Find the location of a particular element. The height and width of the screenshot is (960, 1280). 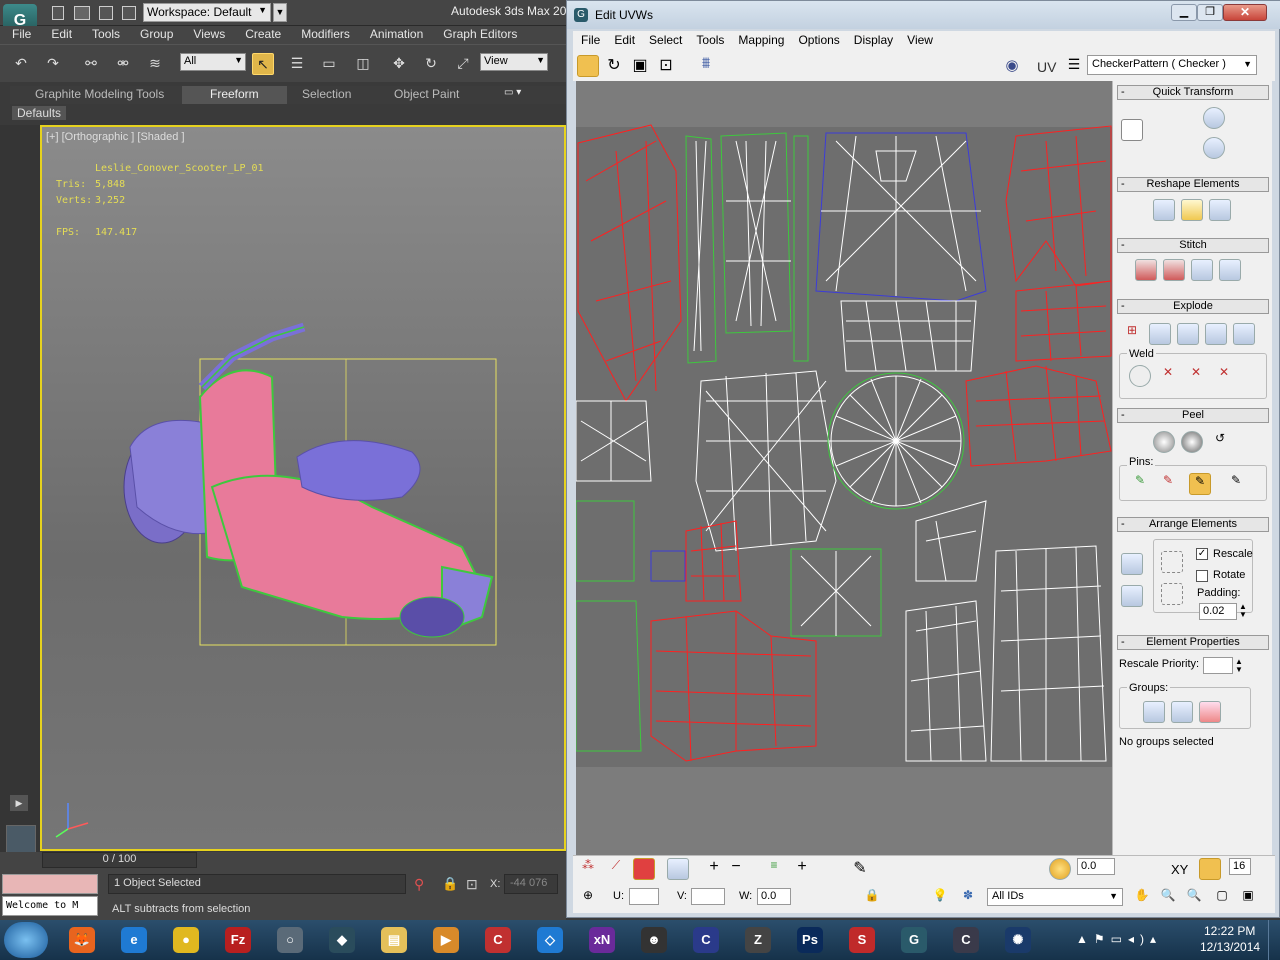

spacing-icon is located at coordinates (1248, 118).